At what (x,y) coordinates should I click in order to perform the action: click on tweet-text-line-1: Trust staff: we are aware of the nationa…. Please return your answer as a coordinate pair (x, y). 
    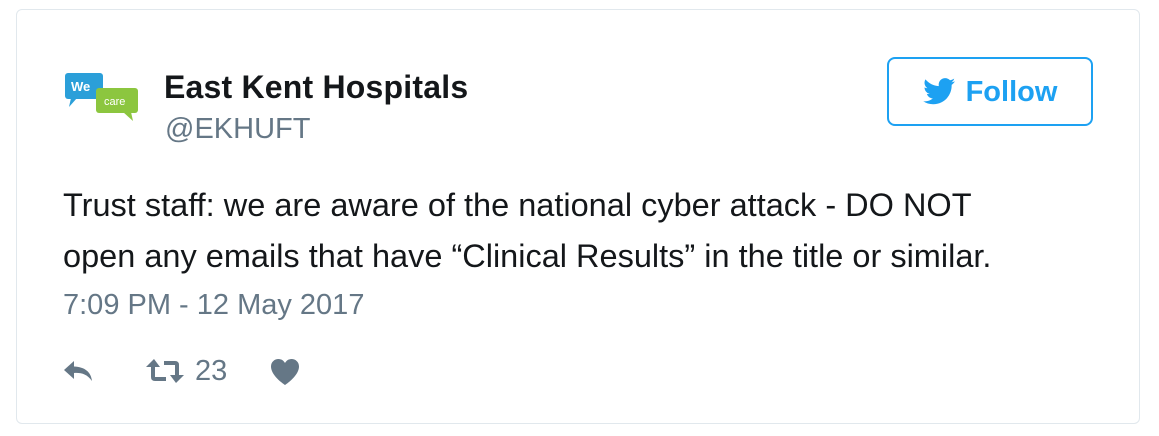
    Looking at the image, I should click on (517, 205).